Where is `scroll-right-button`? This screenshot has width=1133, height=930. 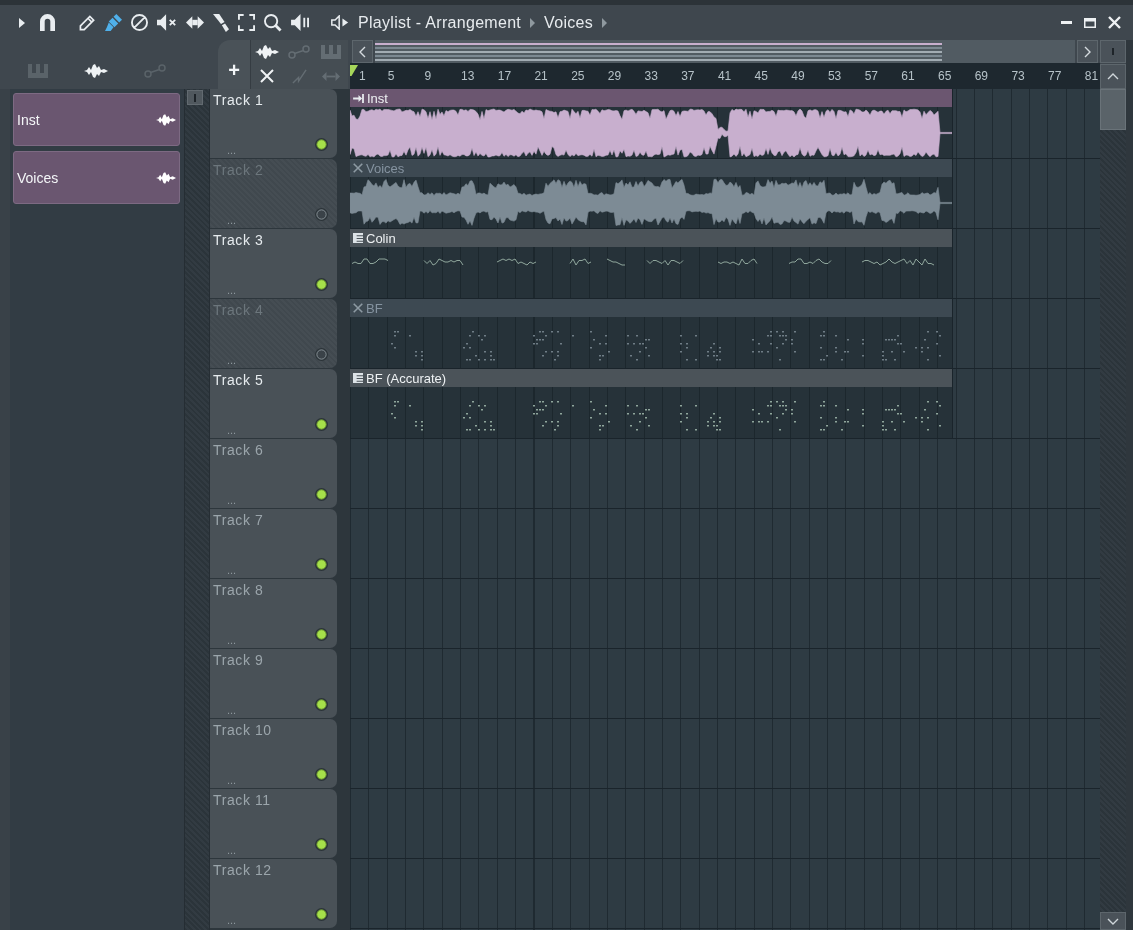
scroll-right-button is located at coordinates (1087, 51).